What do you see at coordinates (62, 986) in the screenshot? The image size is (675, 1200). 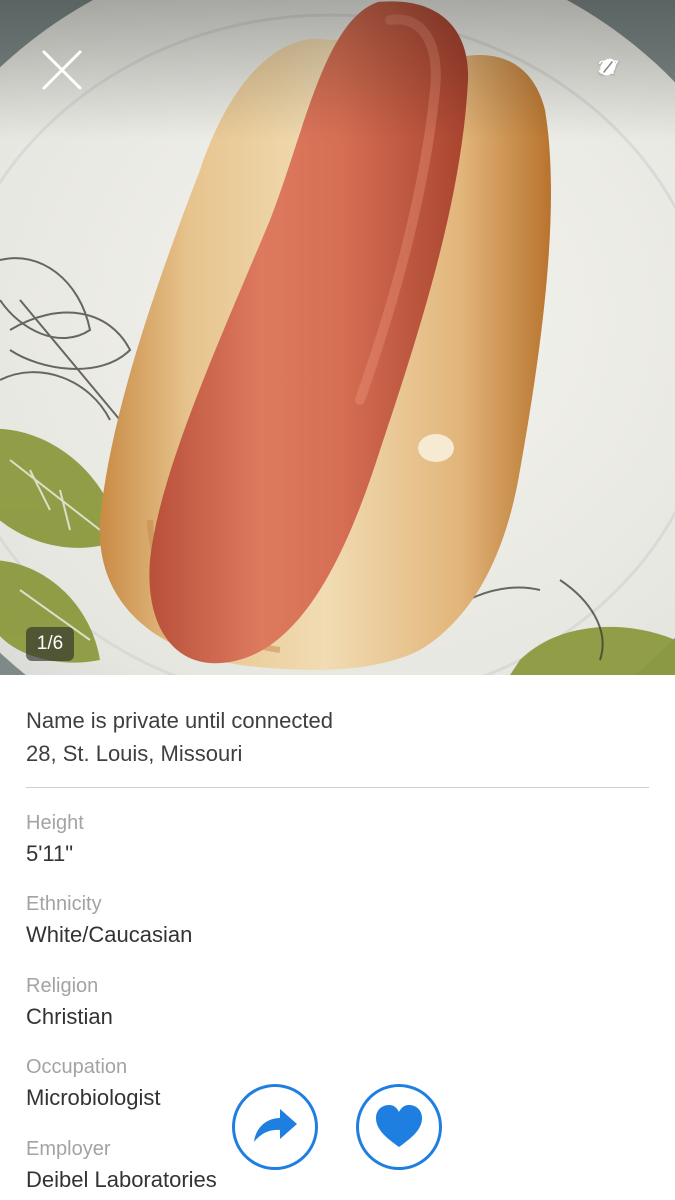 I see `attribute-label: Religion` at bounding box center [62, 986].